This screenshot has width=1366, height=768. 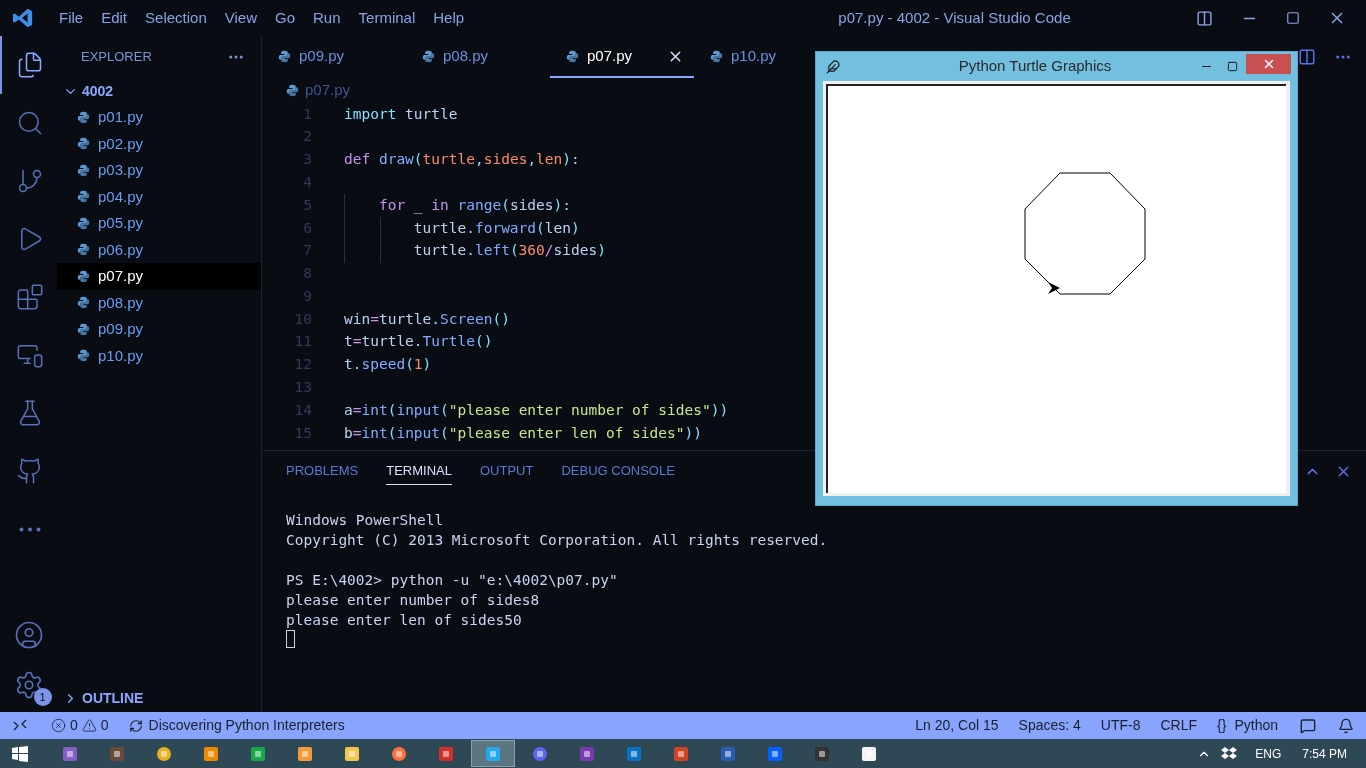 What do you see at coordinates (116, 57) in the screenshot?
I see `sidebar-title: EXPLORER` at bounding box center [116, 57].